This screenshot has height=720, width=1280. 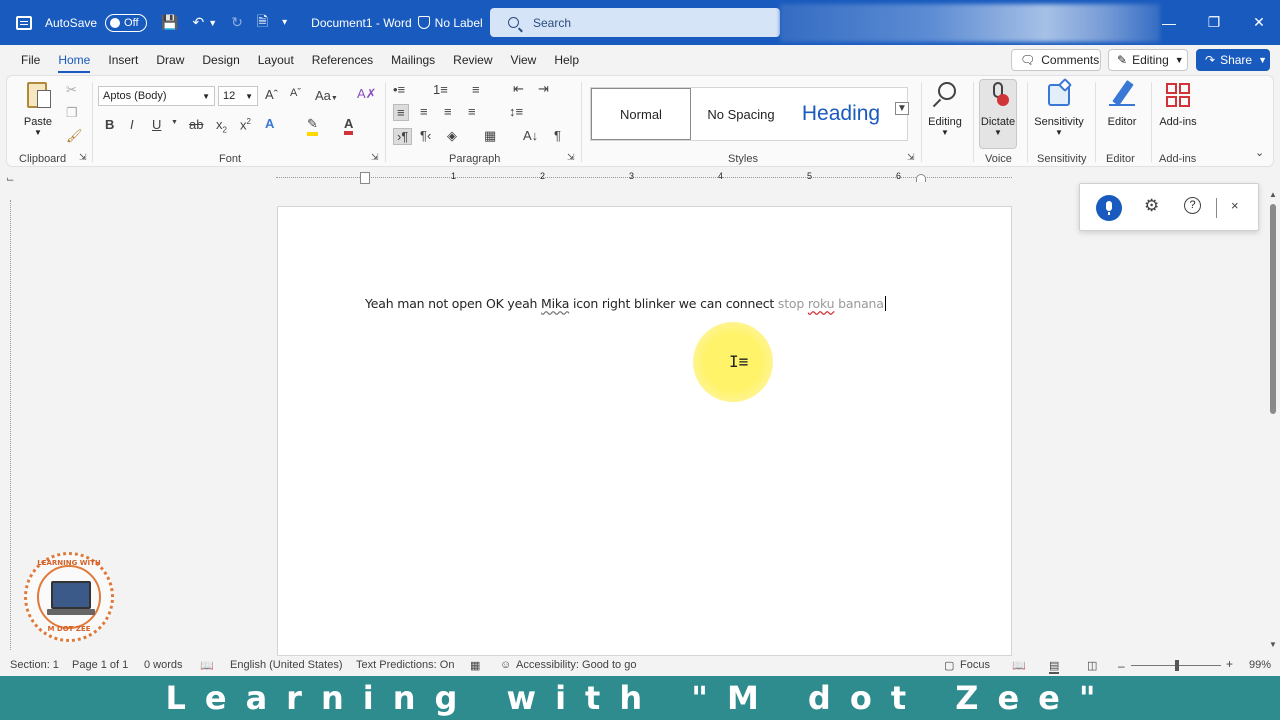 What do you see at coordinates (1177, 665) in the screenshot?
I see `zoom-slider-thumb` at bounding box center [1177, 665].